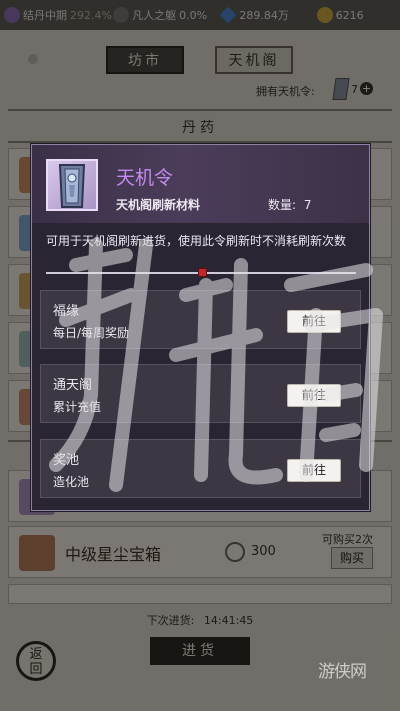 The image size is (400, 711). Describe the element at coordinates (158, 205) in the screenshot. I see `item-subtitle: 天机阁刷新材料` at that location.